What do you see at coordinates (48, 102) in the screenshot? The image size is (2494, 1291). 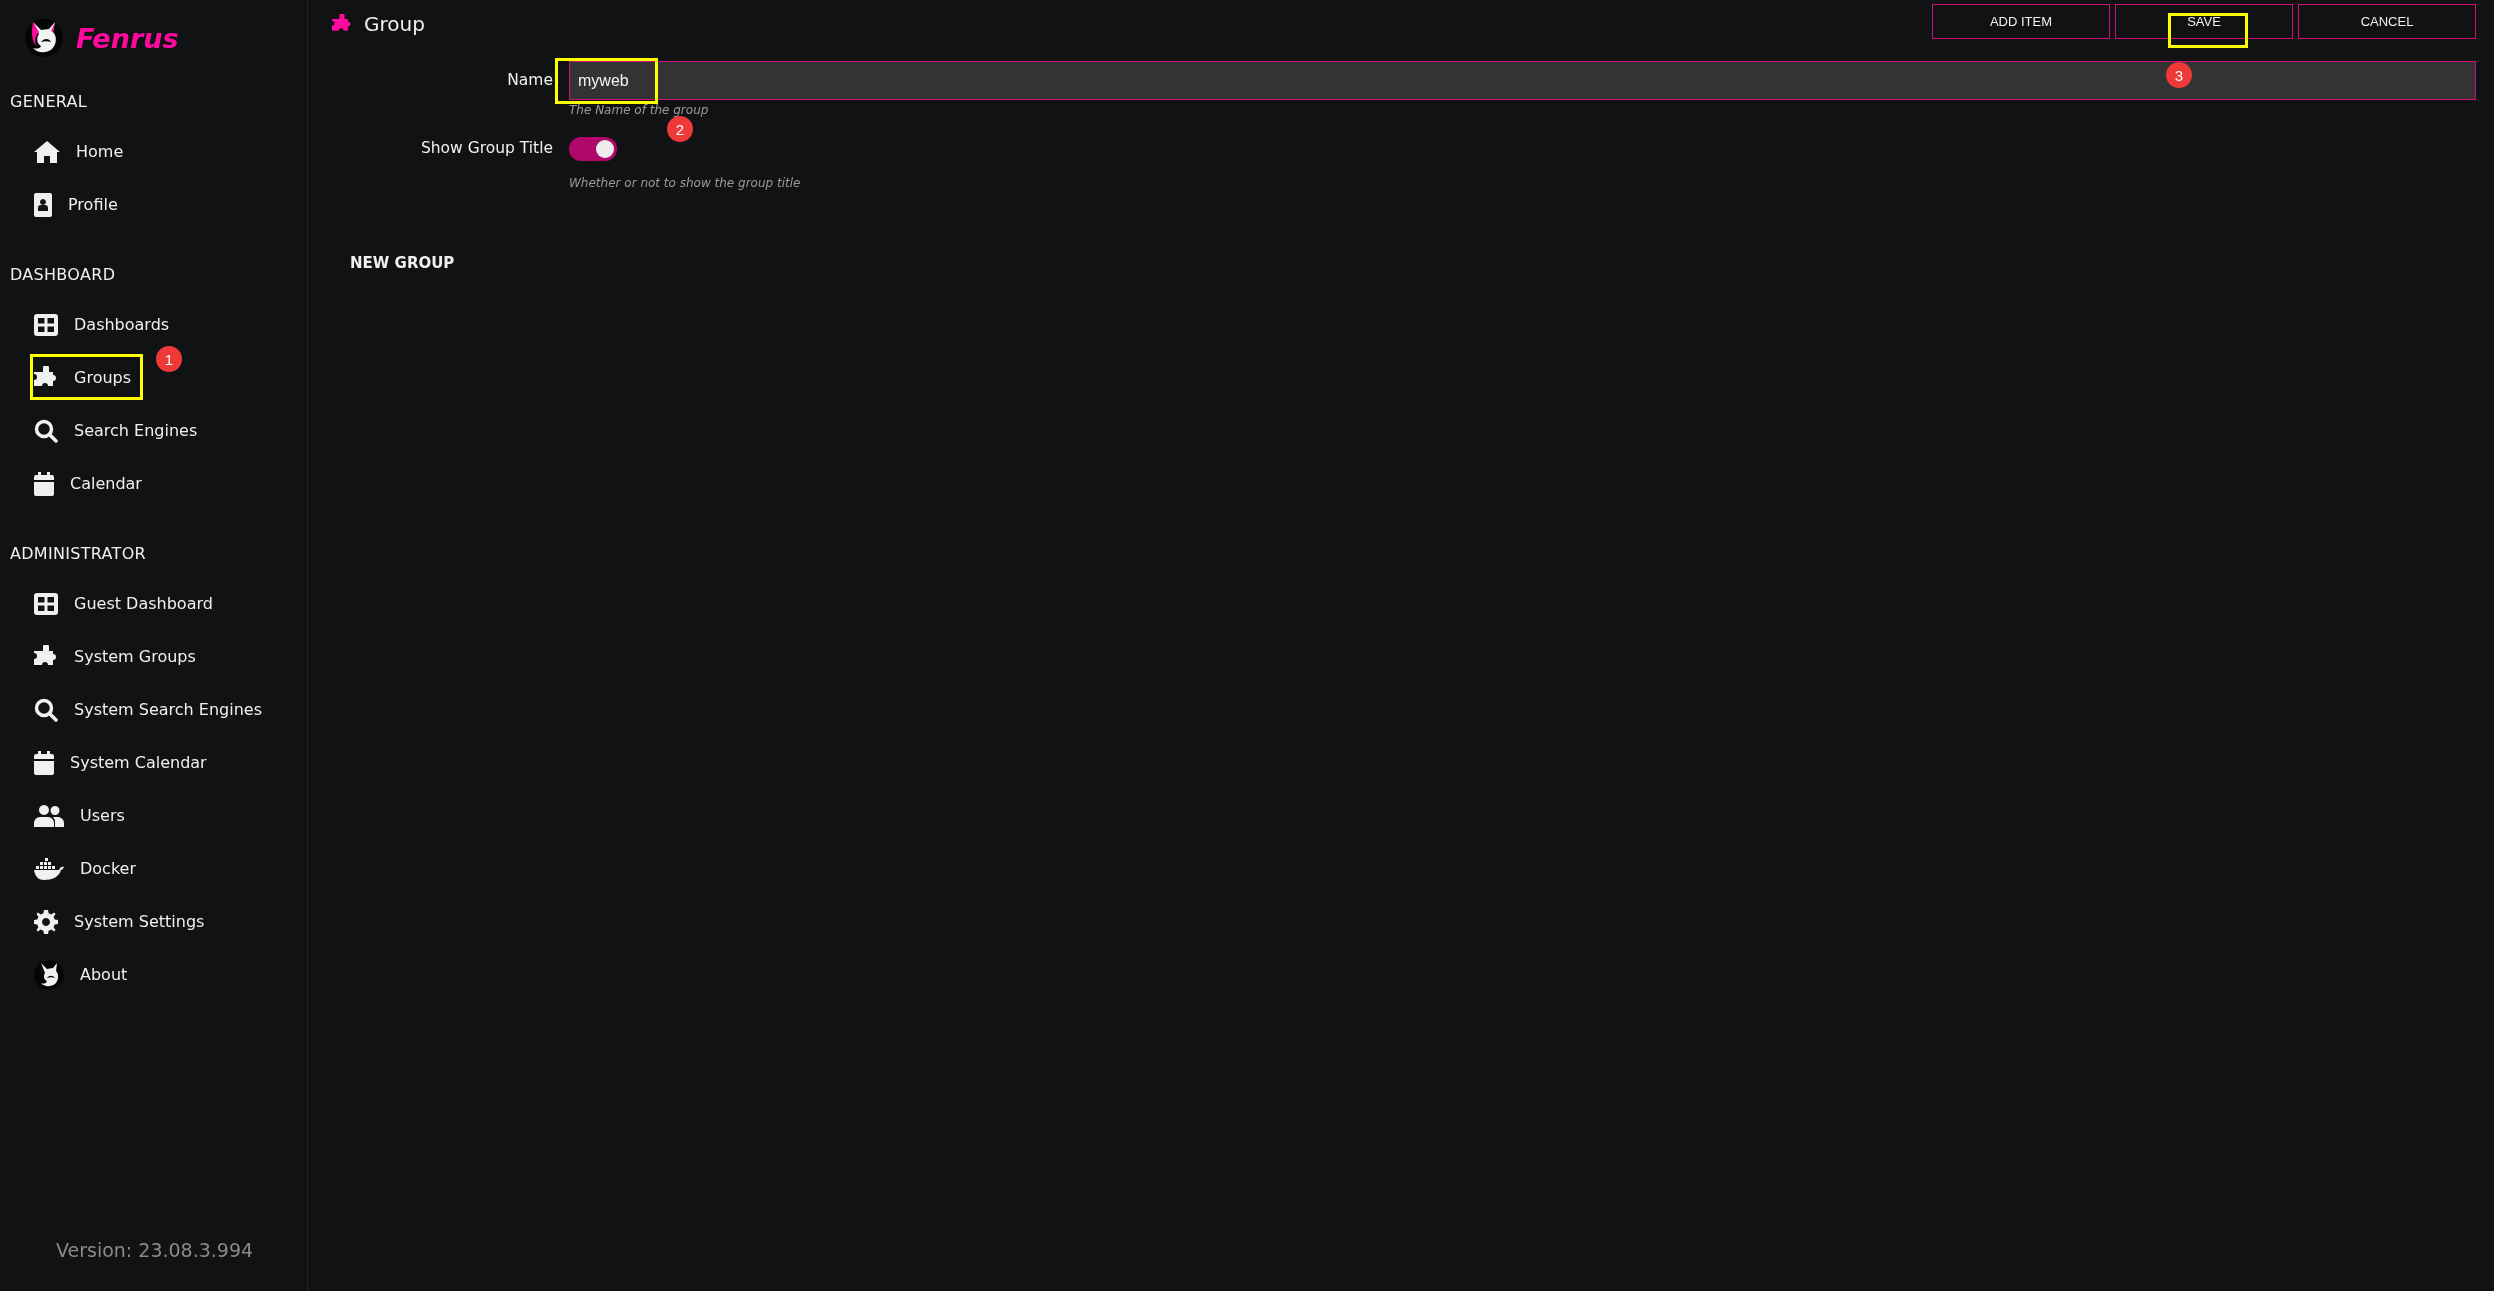 I see `section-heading: GENERAL` at bounding box center [48, 102].